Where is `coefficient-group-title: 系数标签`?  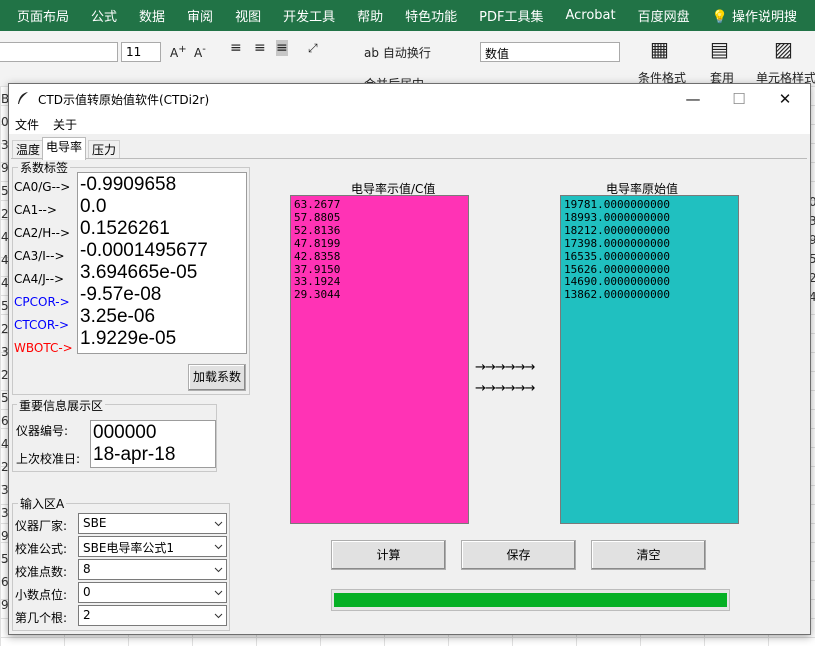 coefficient-group-title: 系数标签 is located at coordinates (44, 167).